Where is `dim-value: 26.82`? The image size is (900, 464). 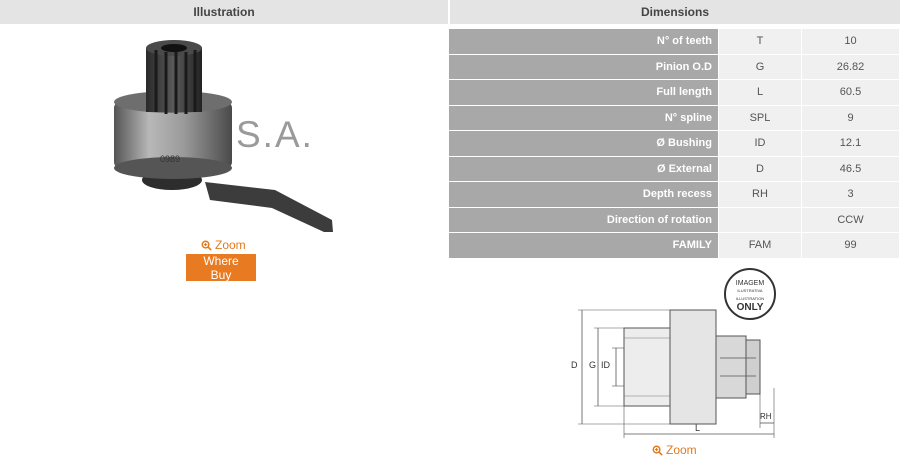
dim-value: 26.82 is located at coordinates (850, 66).